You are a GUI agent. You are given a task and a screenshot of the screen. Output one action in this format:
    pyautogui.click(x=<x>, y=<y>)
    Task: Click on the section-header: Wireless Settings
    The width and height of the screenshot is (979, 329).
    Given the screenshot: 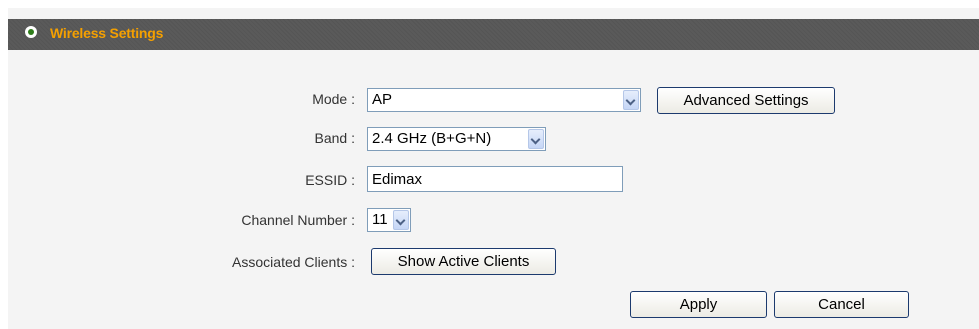 What is the action you would take?
    pyautogui.click(x=493, y=34)
    